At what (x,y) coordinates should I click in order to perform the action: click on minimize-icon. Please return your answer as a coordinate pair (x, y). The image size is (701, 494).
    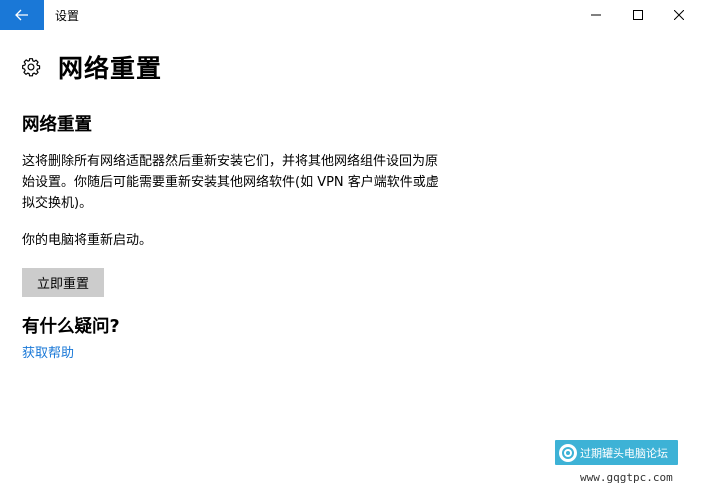
    Looking at the image, I should click on (596, 15).